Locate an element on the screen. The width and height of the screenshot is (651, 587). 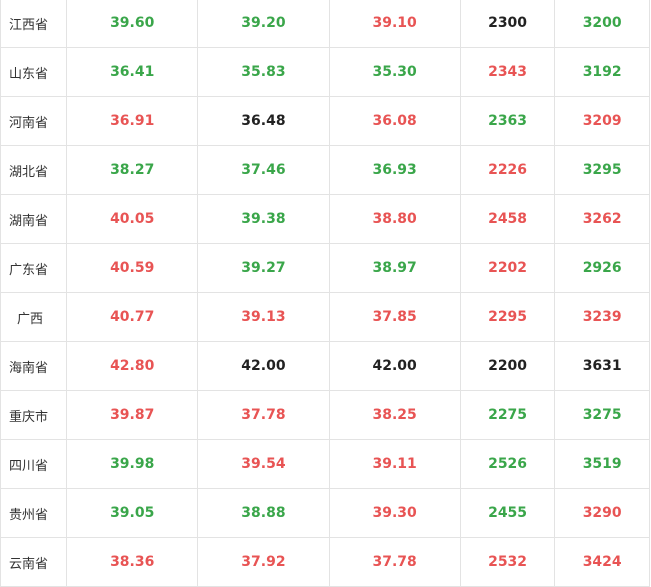
table-row: 贵州省 39.05 38.88 39.30 2455 3290 is located at coordinates (325, 513).